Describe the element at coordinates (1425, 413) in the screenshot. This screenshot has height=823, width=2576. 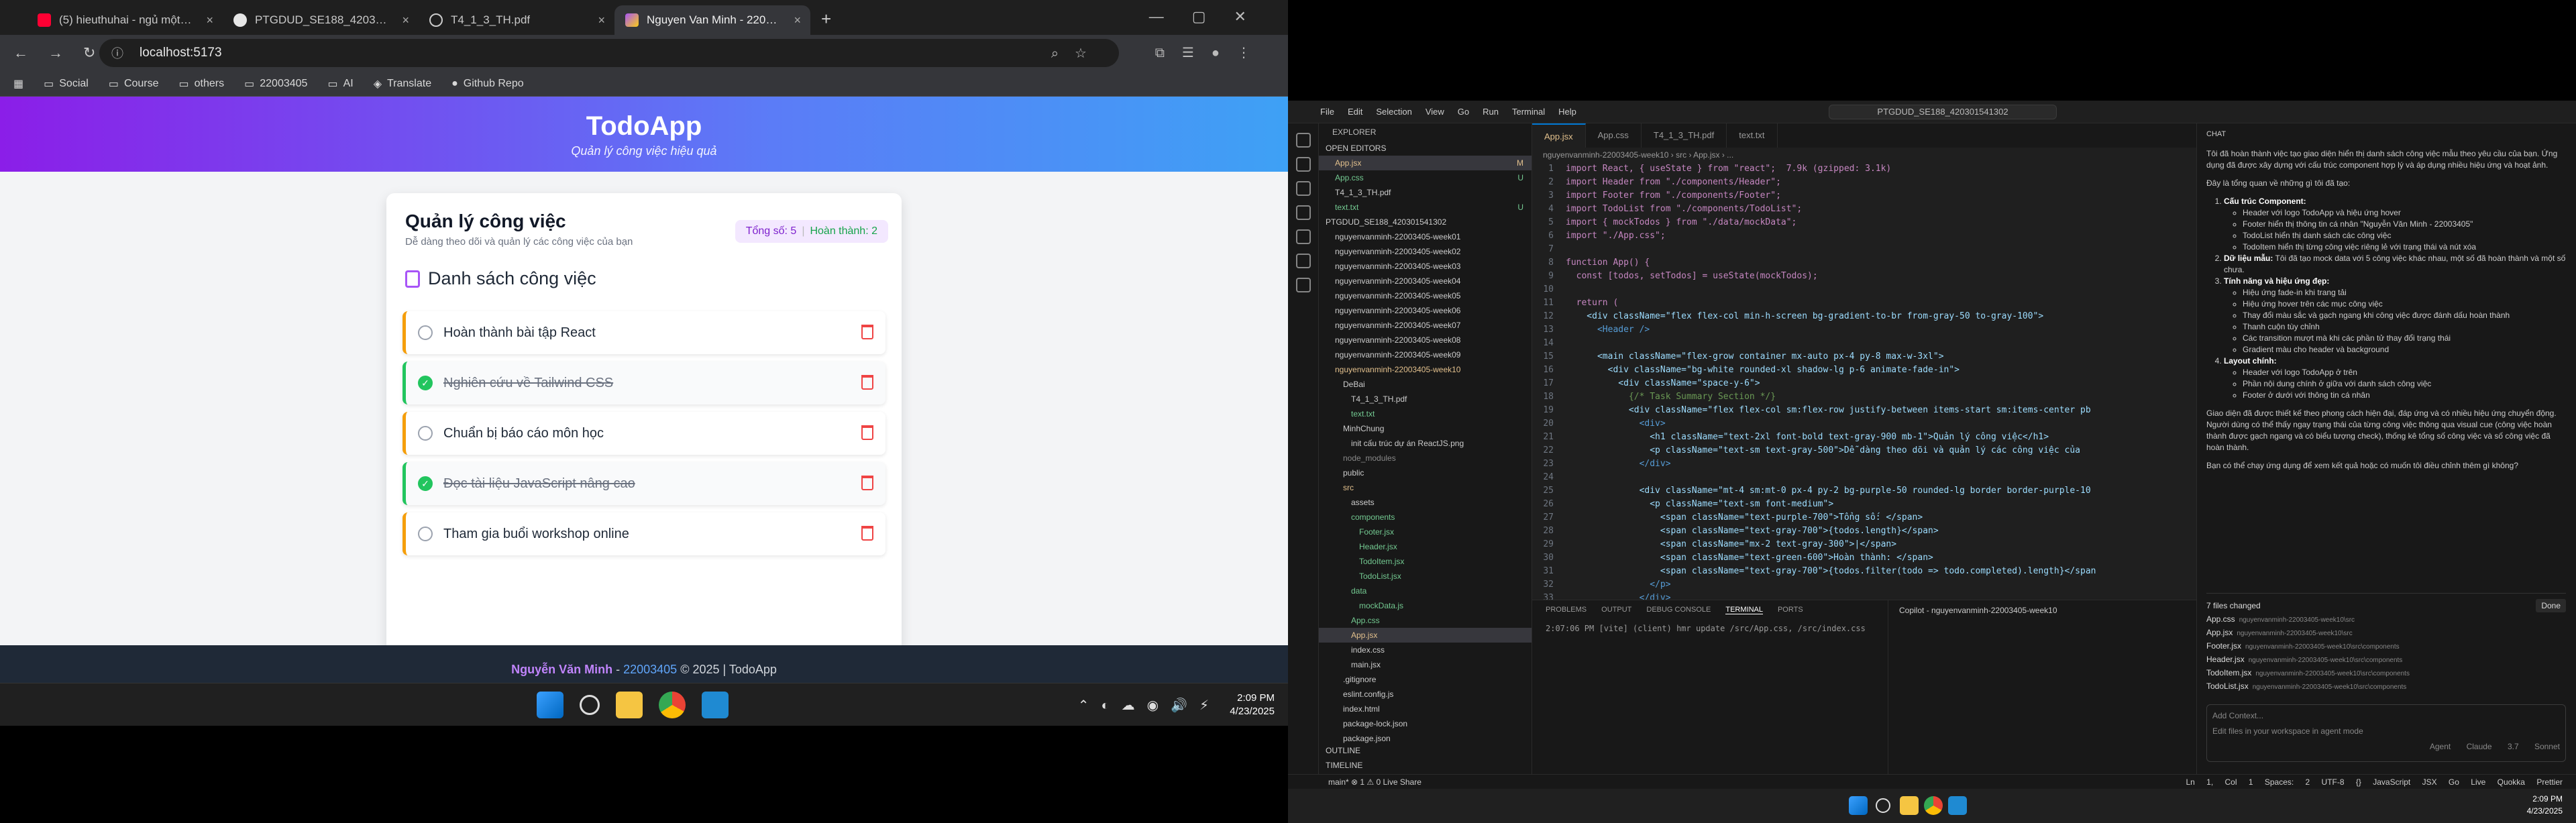
I see `tree-item: text.txt` at that location.